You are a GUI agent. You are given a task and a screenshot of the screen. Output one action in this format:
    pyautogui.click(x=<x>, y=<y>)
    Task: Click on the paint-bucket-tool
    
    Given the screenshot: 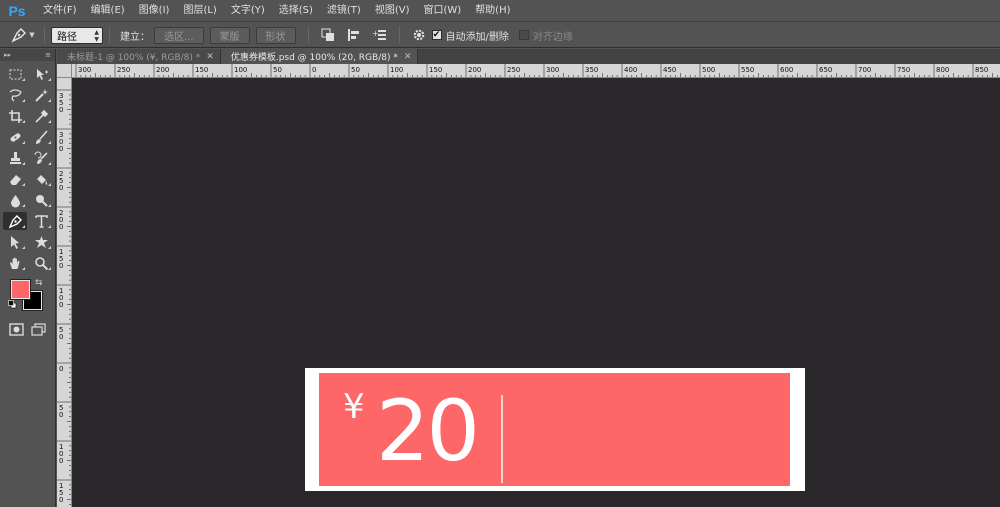 What is the action you would take?
    pyautogui.click(x=41, y=179)
    